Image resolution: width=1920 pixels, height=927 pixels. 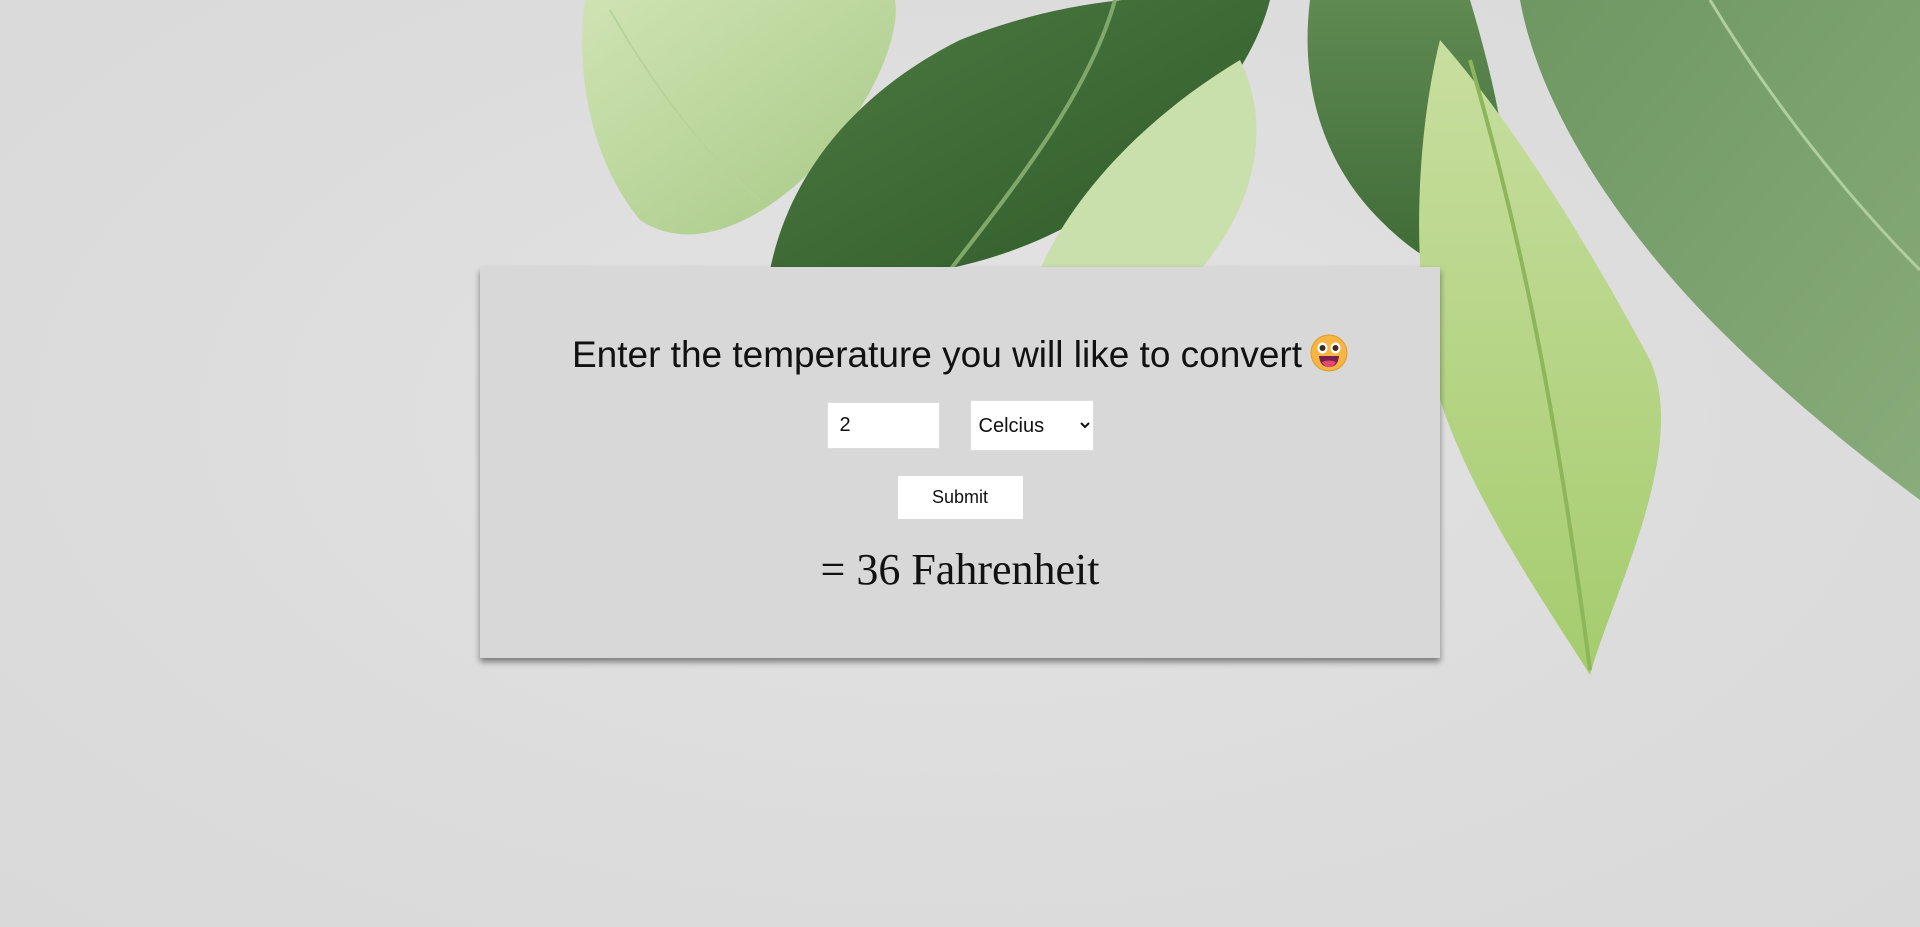 I want to click on grinning-face-emoji-icon, so click(x=1329, y=353).